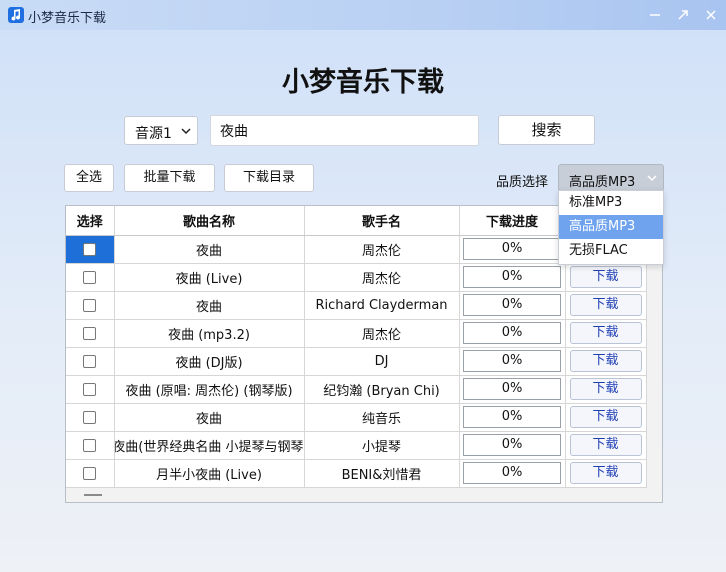  I want to click on artist-name: 小提琴, so click(382, 445).